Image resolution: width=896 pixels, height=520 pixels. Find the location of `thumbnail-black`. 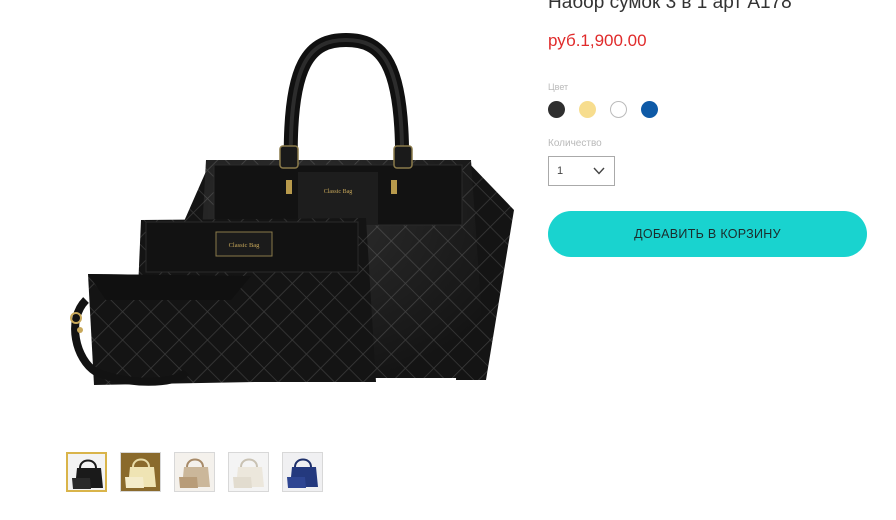

thumbnail-black is located at coordinates (86, 472).